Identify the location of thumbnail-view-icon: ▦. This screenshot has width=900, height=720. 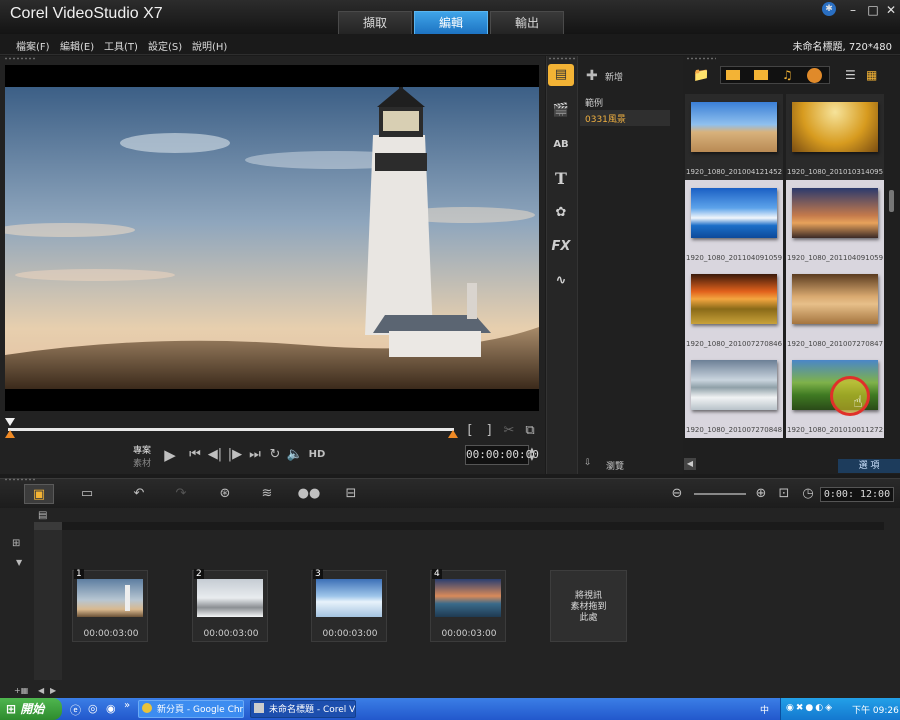
(871, 75).